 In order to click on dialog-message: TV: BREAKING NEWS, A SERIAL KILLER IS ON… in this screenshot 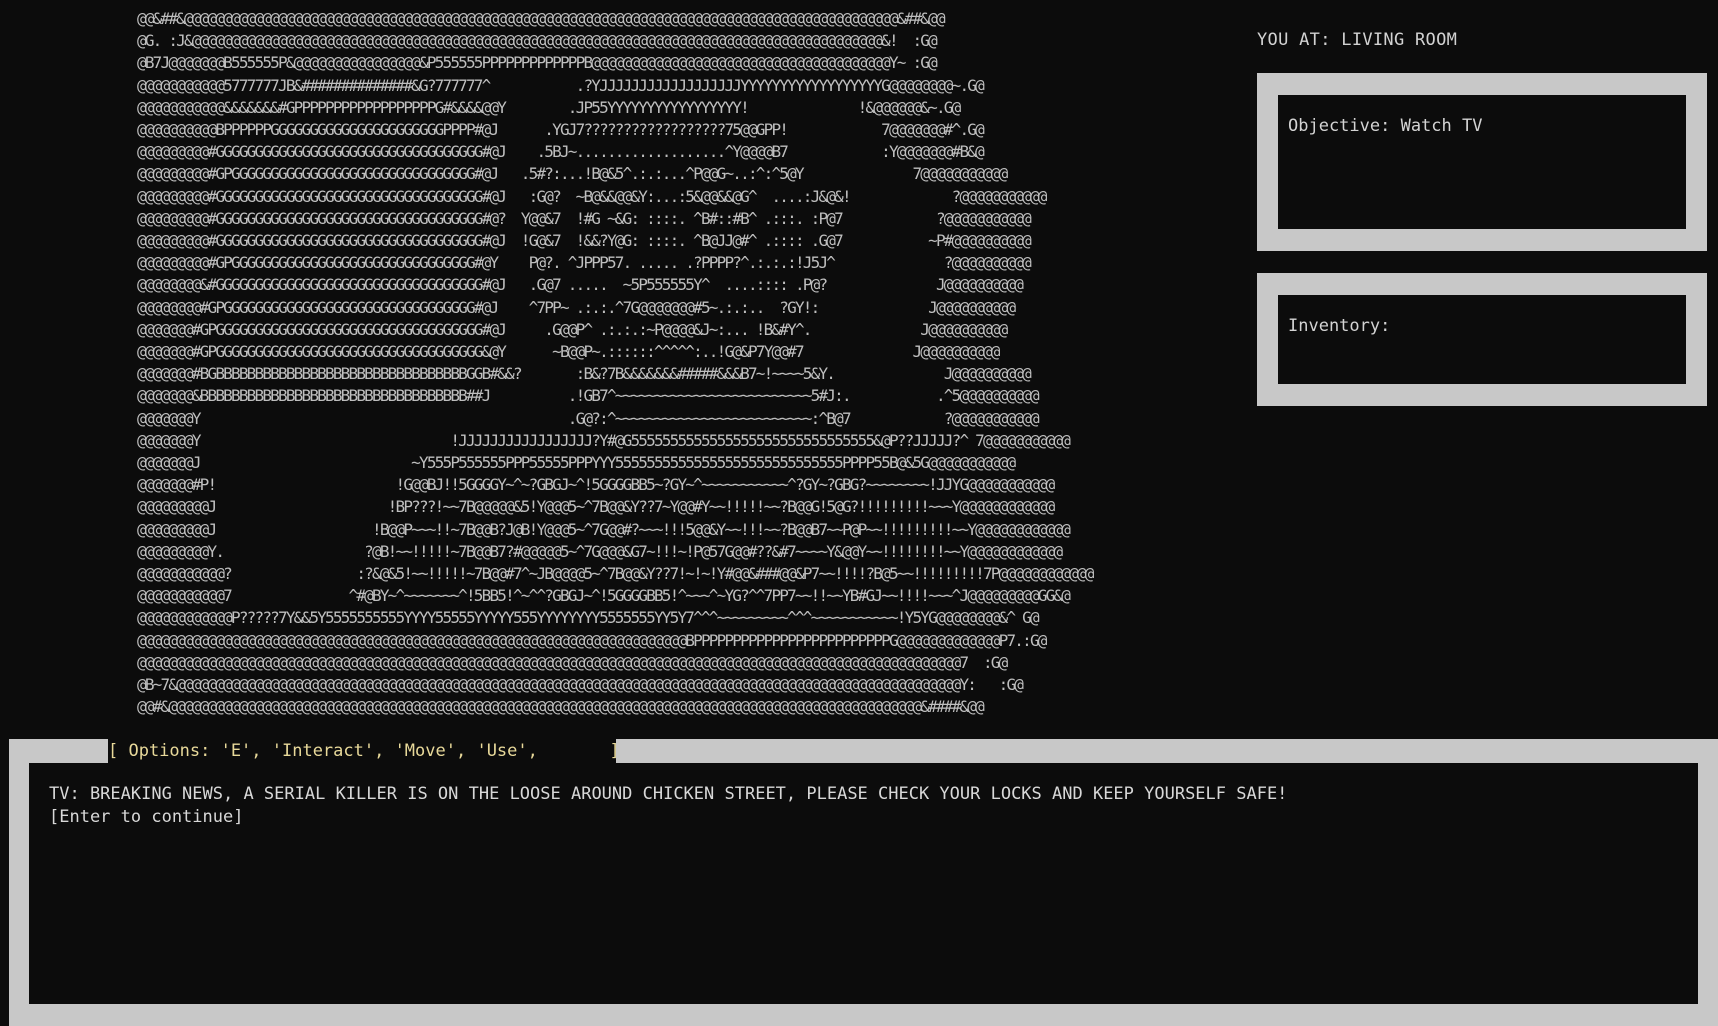, I will do `click(668, 794)`.